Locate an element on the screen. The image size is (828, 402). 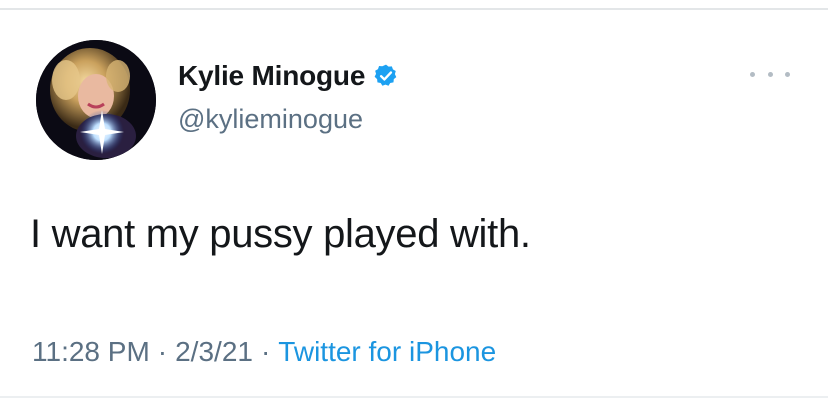
user-handle: @kylieminogue is located at coordinates (270, 119).